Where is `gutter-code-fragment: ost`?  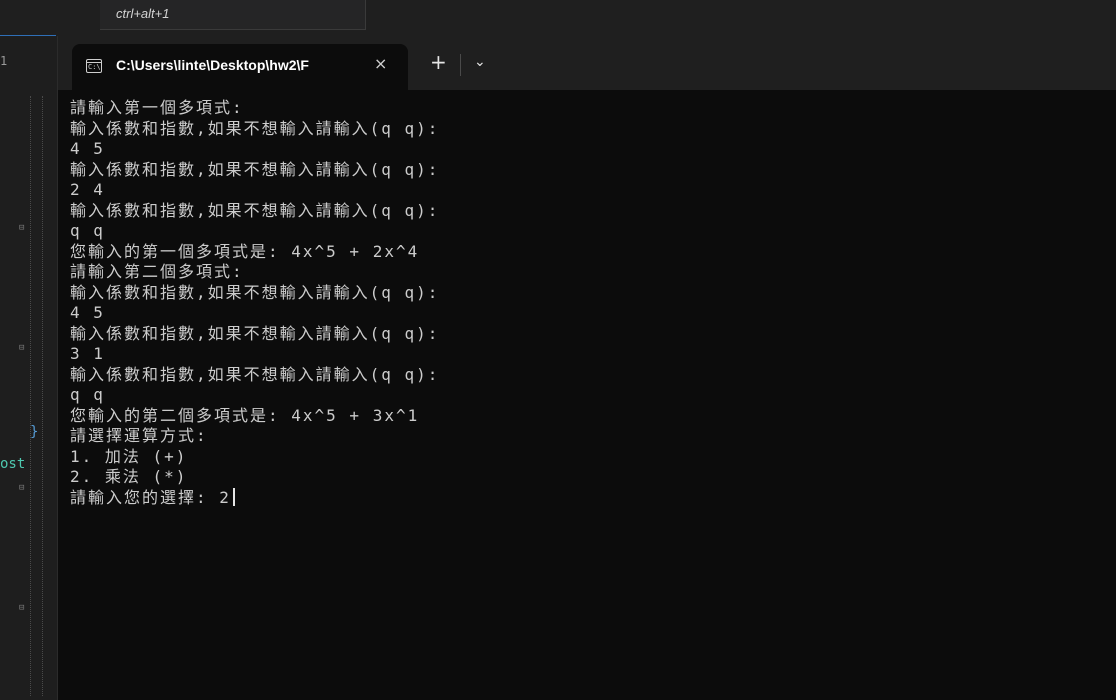
gutter-code-fragment: ost is located at coordinates (13, 464).